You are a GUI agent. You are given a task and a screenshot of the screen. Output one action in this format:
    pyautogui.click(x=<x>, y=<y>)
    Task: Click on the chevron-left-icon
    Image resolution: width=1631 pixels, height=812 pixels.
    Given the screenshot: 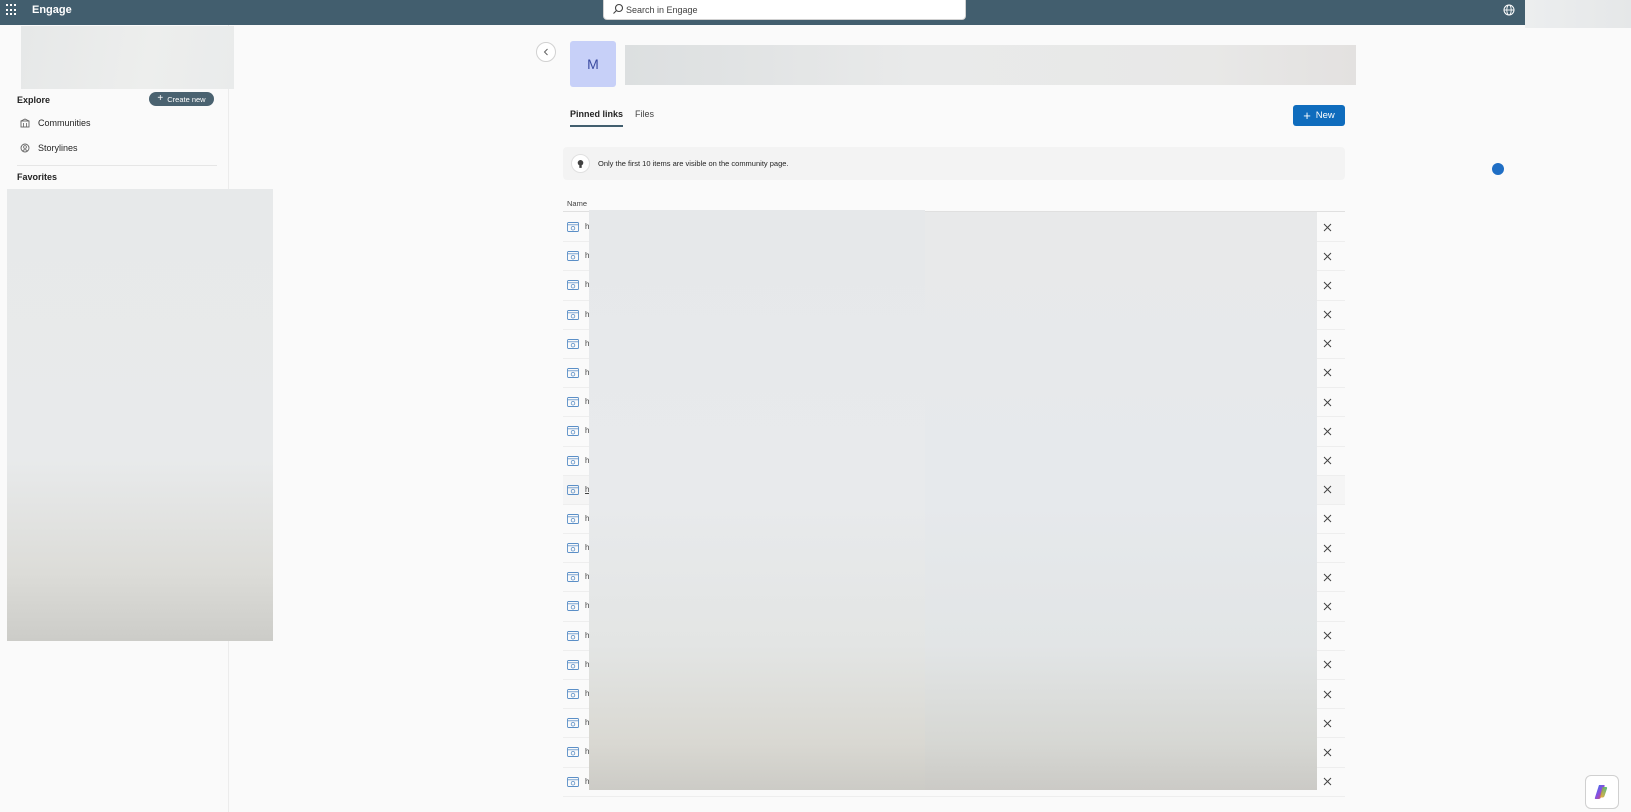 What is the action you would take?
    pyautogui.click(x=545, y=52)
    